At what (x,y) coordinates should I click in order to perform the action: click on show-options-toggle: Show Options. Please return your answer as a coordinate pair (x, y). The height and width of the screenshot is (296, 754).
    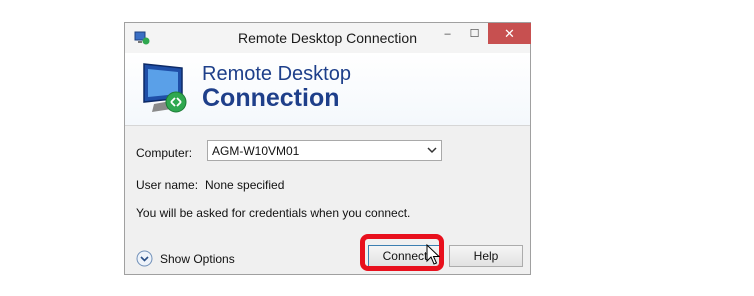
    Looking at the image, I should click on (185, 258).